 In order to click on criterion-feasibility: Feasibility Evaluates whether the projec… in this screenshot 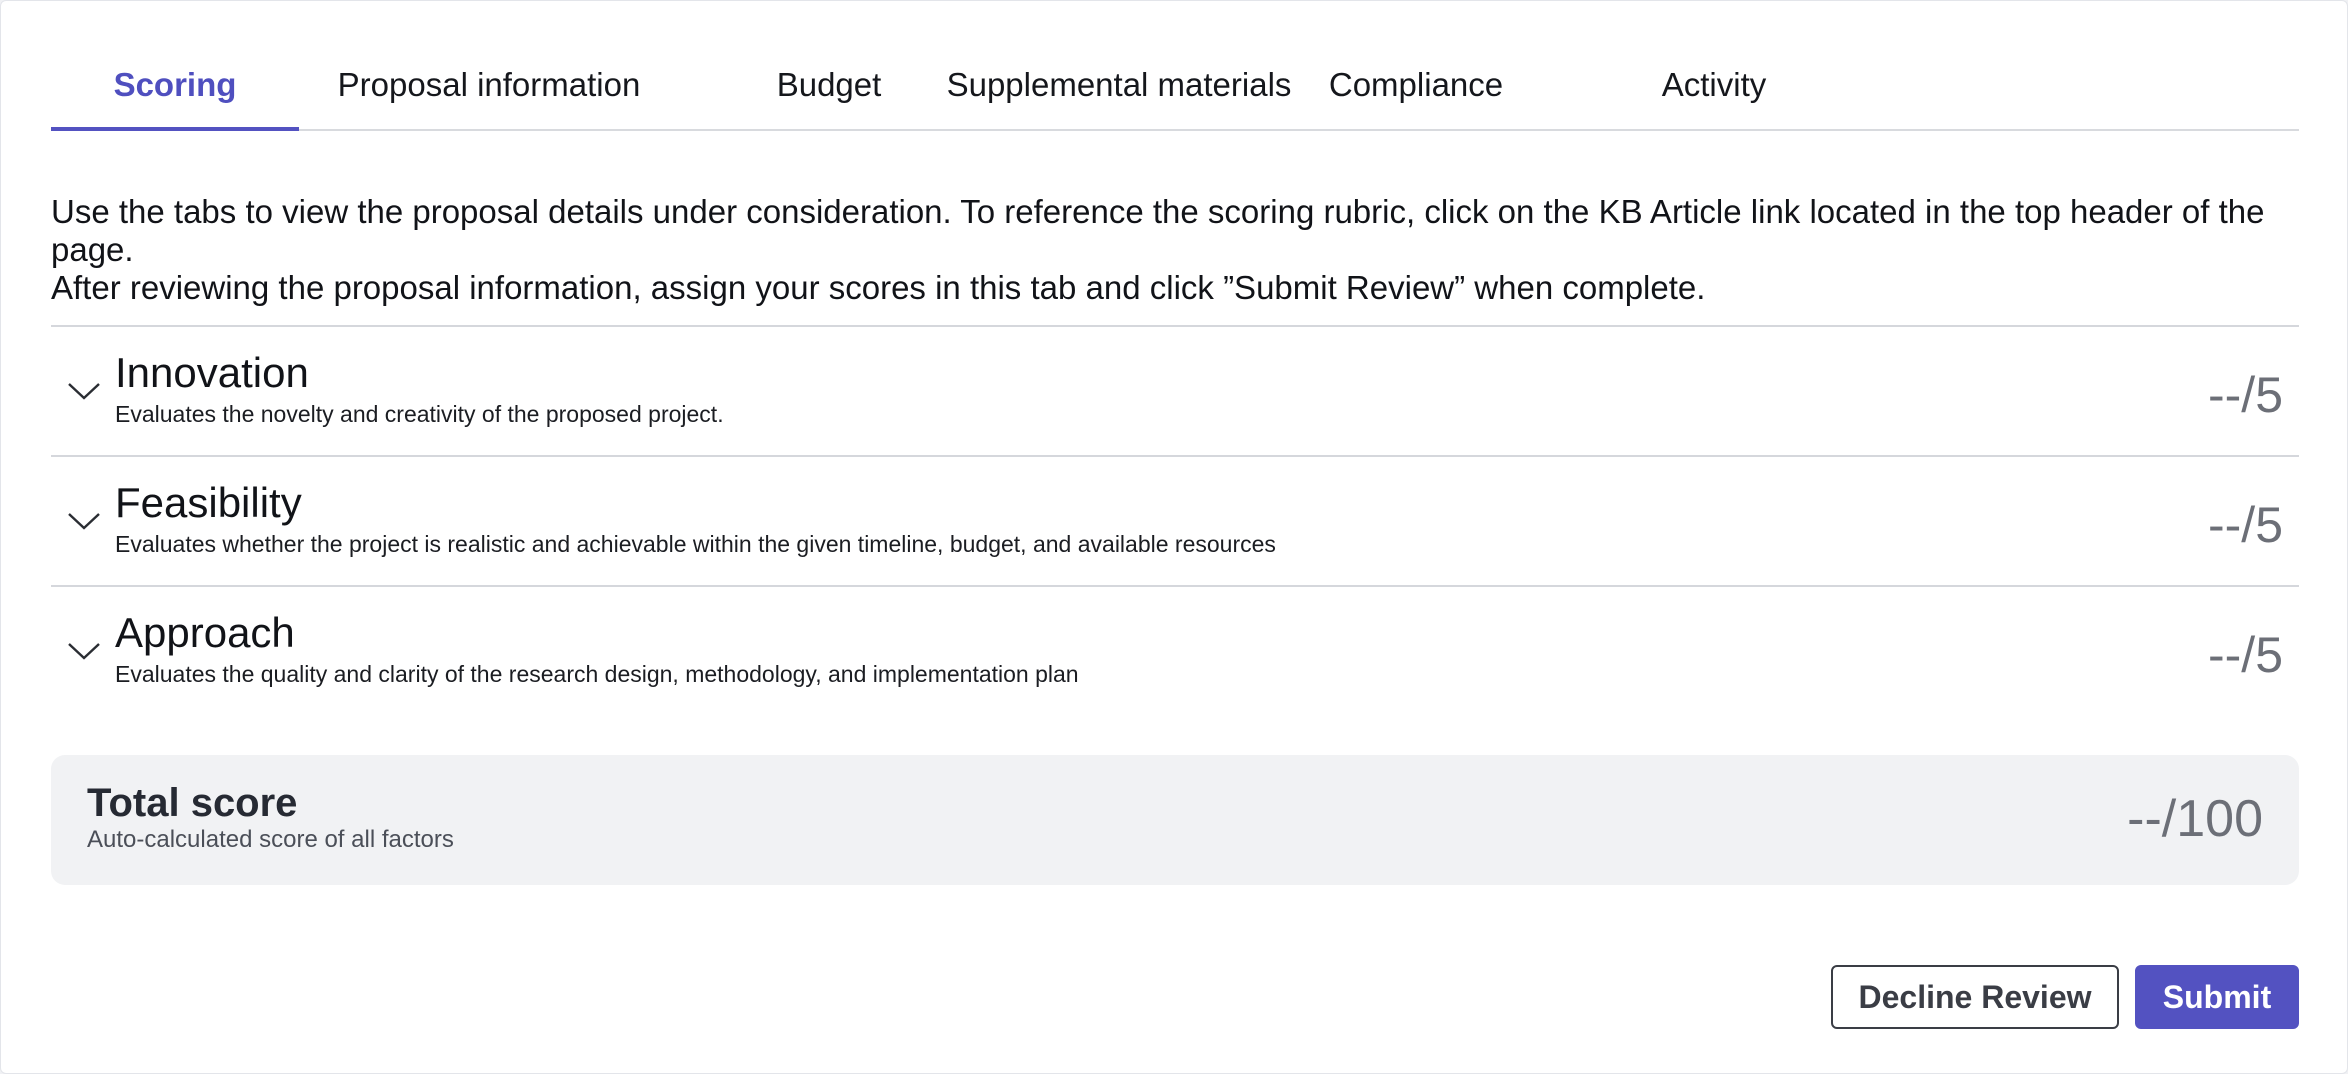, I will do `click(1175, 522)`.